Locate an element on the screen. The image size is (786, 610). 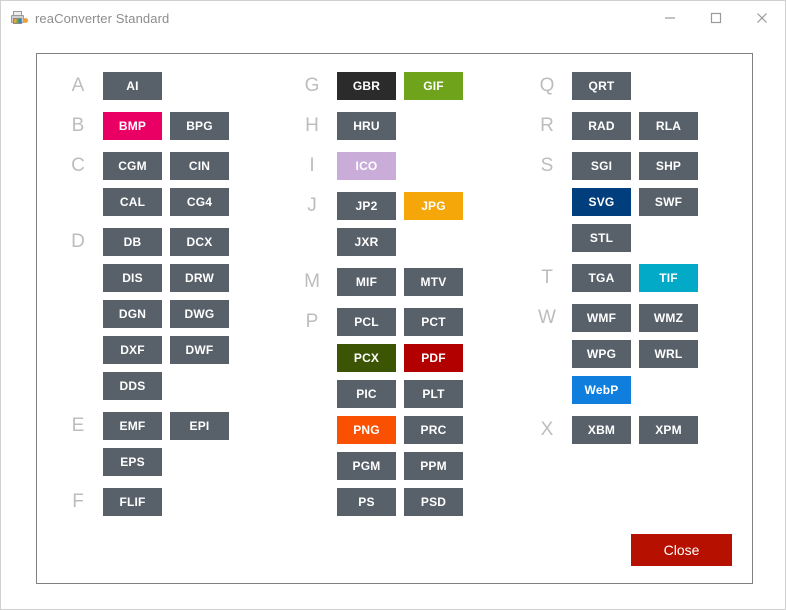
format-row: EPS is located at coordinates (196, 462).